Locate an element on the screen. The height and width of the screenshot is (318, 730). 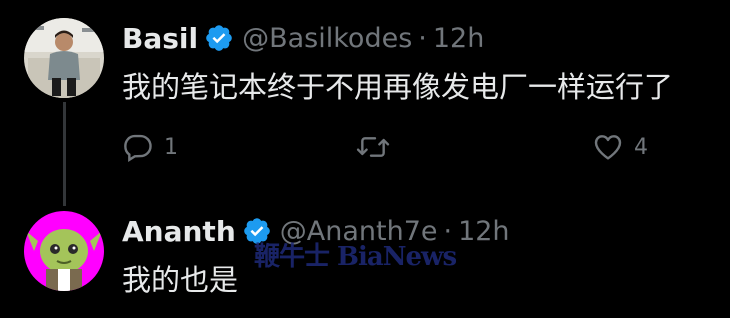
thread-connector-line is located at coordinates (64, 154).